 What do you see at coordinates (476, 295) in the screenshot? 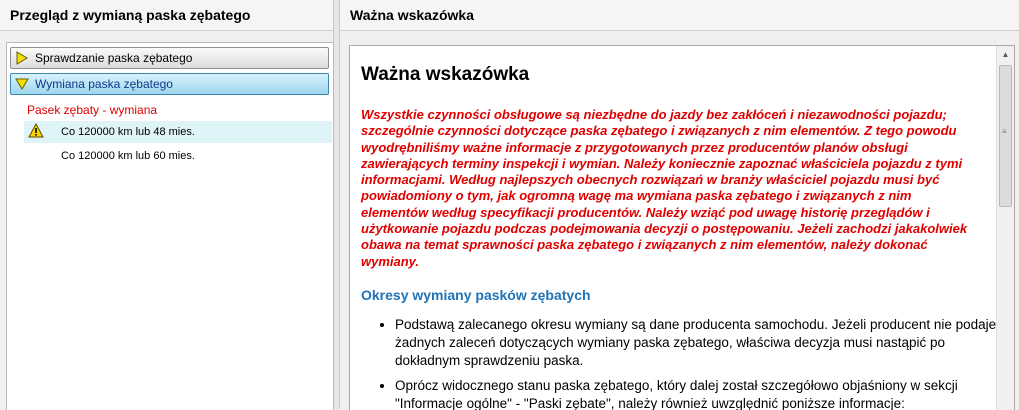
I see `replacement-intervals-heading: Okresy wymiany pasków zębatych` at bounding box center [476, 295].